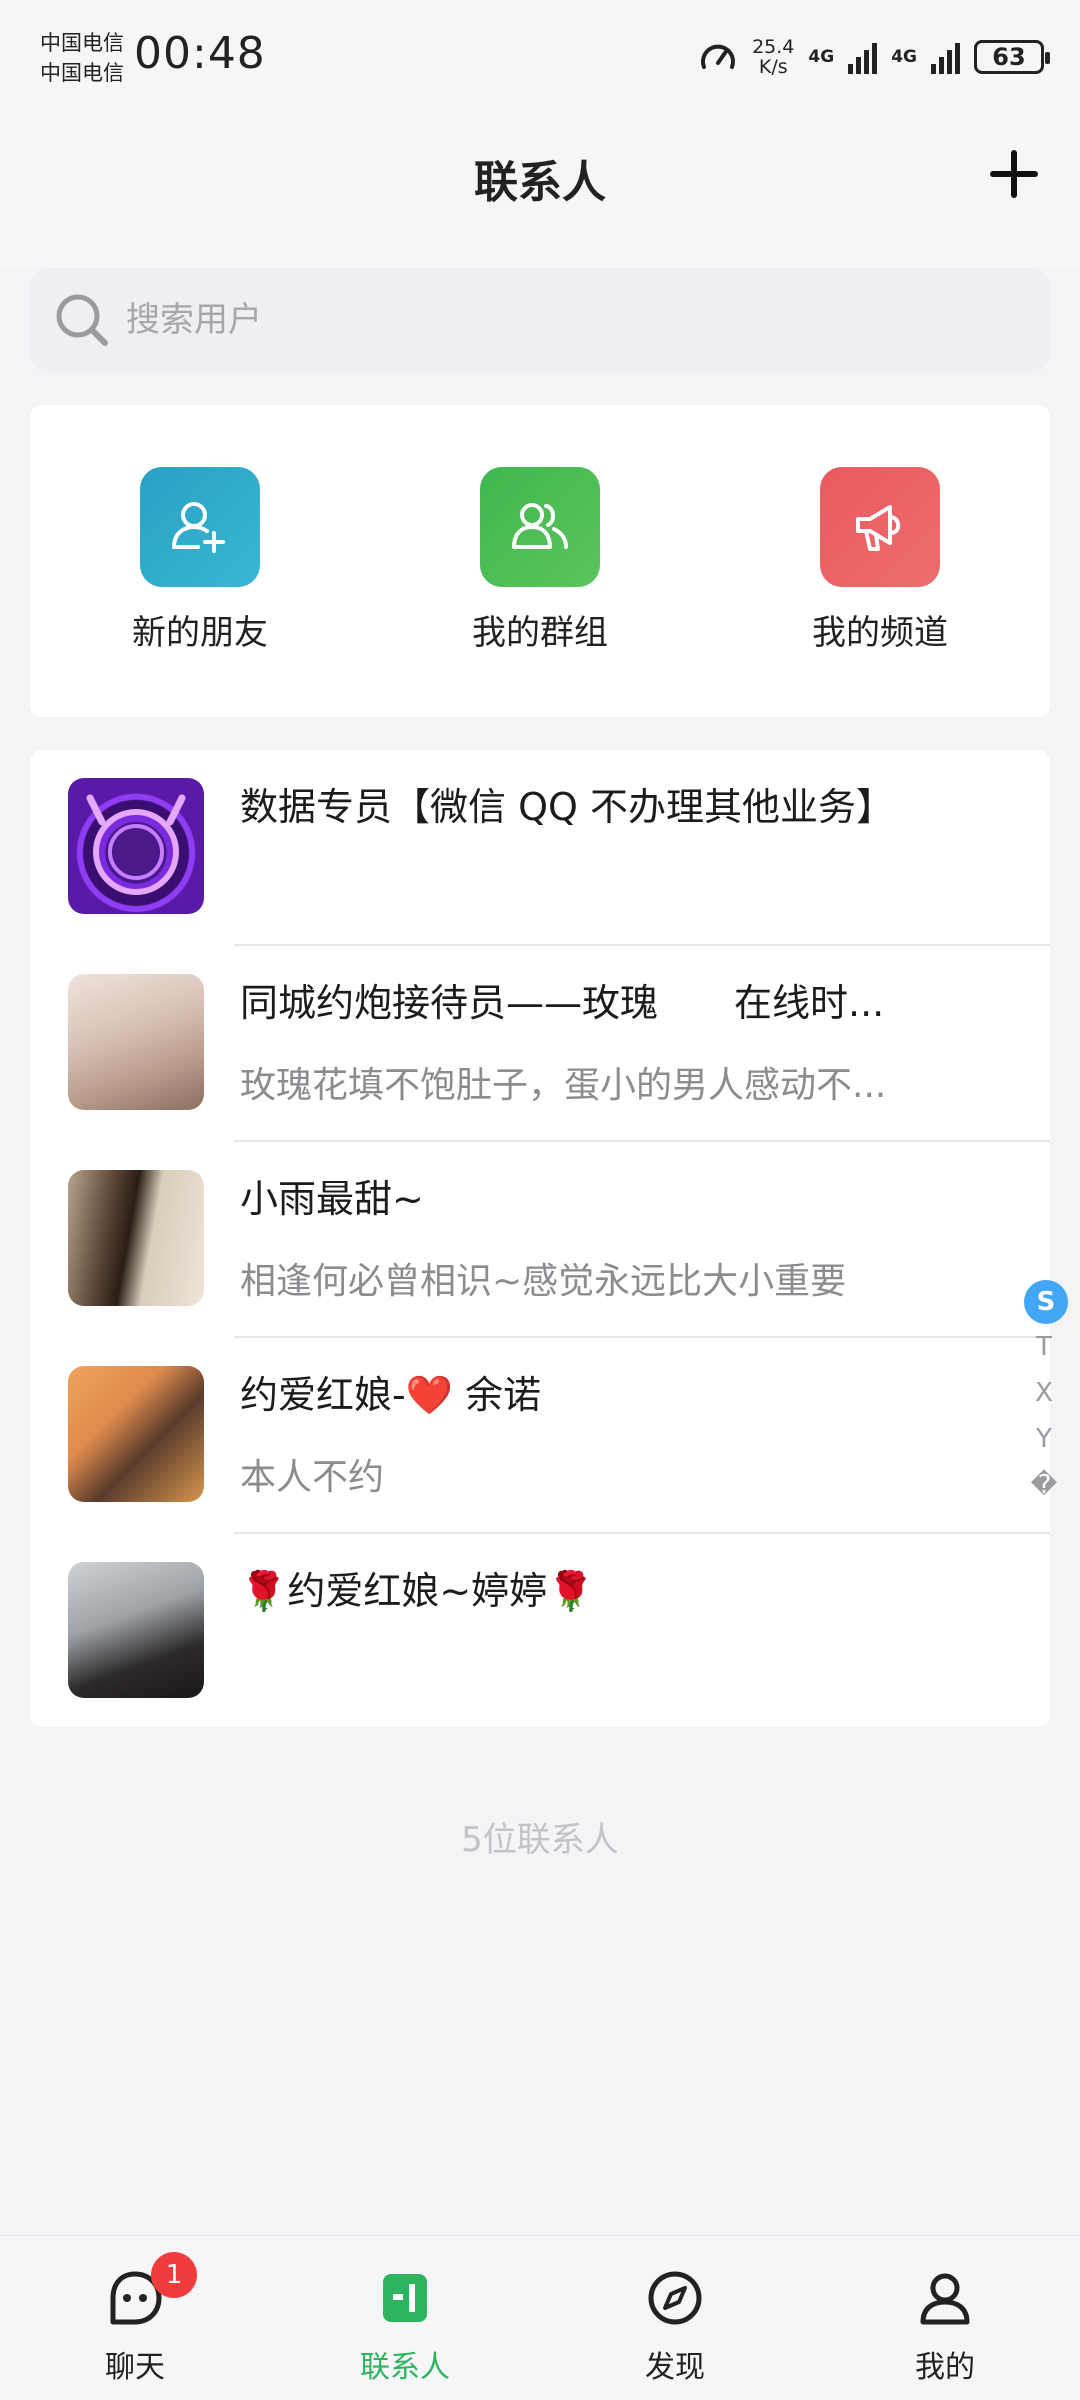  Describe the element at coordinates (863, 57) in the screenshot. I see `signal-1-icon` at that location.